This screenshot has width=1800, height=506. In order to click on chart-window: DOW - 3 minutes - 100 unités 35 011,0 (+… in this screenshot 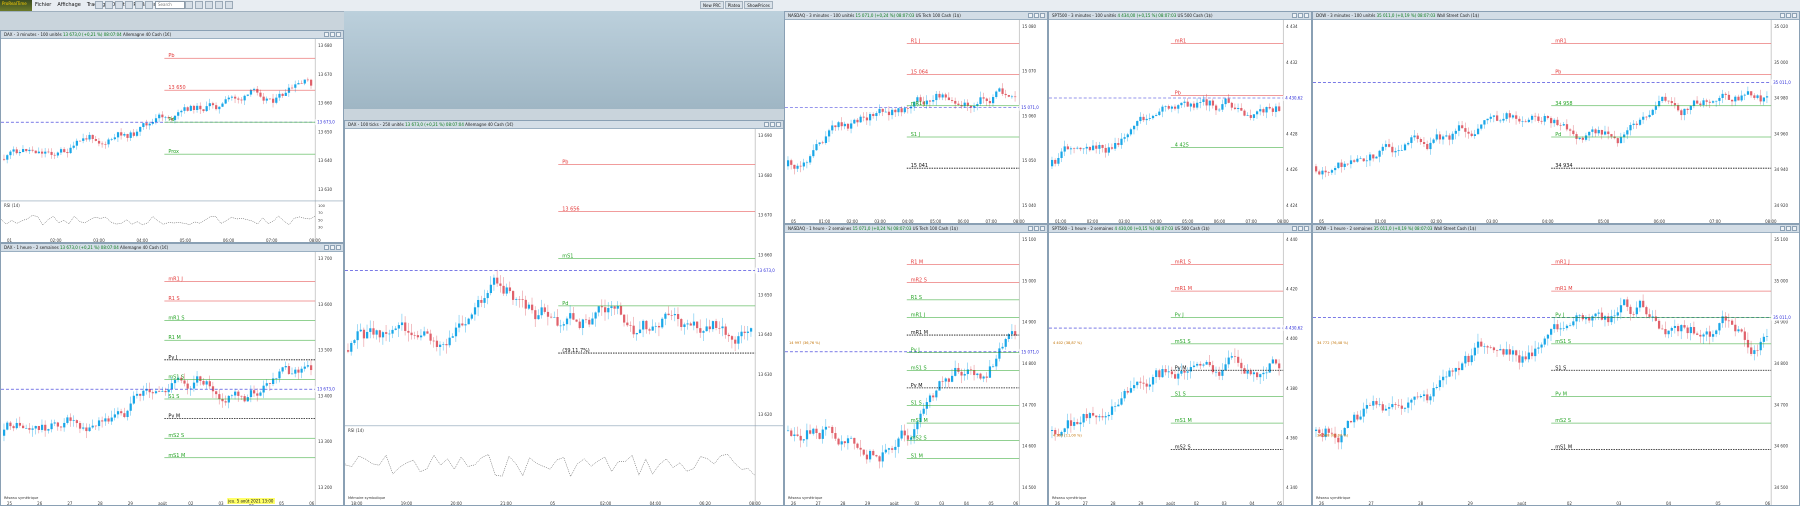, I will do `click(1556, 117)`.